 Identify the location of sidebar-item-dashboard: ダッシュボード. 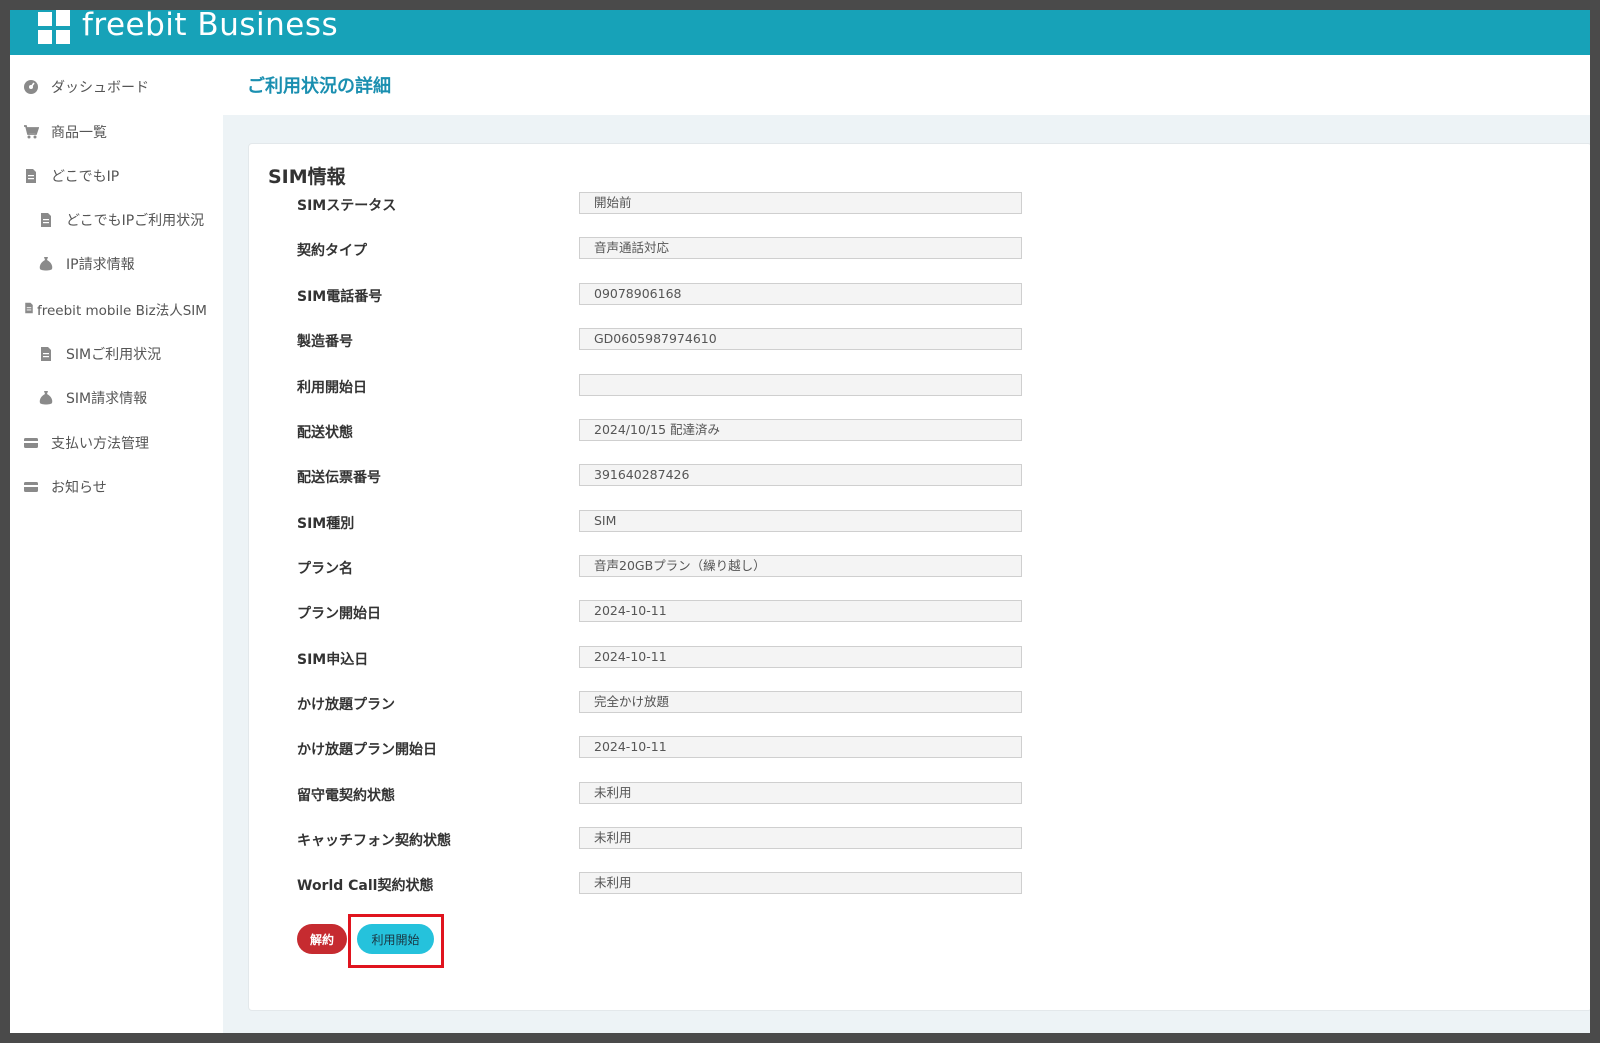
(86, 87).